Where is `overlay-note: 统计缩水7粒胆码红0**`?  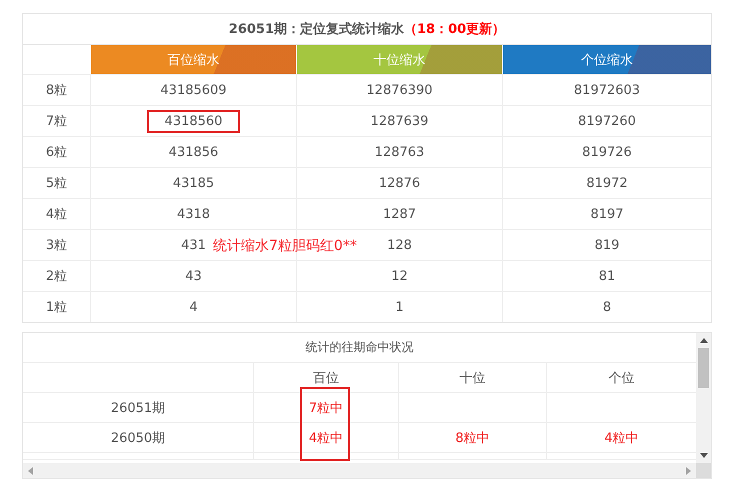 overlay-note: 统计缩水7粒胆码红0** is located at coordinates (285, 246).